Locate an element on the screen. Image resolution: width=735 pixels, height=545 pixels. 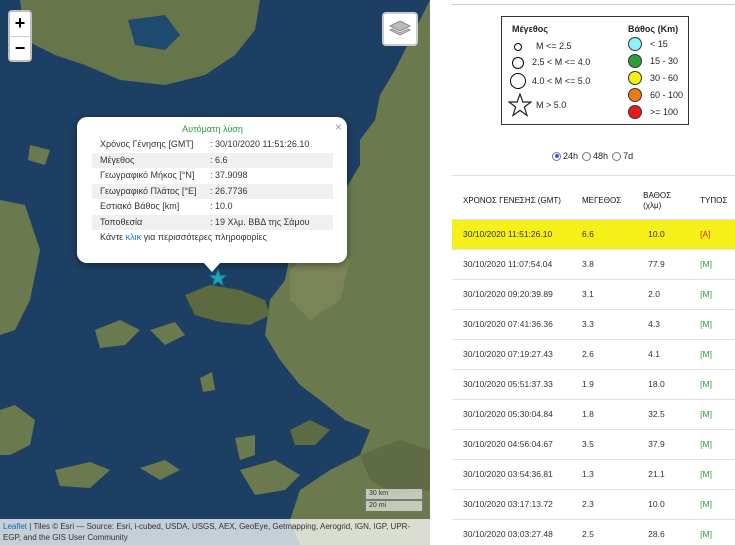
table-row: 30/10/2020 04:56:04.67 3.5 37.9 [M] is located at coordinates (593, 443).